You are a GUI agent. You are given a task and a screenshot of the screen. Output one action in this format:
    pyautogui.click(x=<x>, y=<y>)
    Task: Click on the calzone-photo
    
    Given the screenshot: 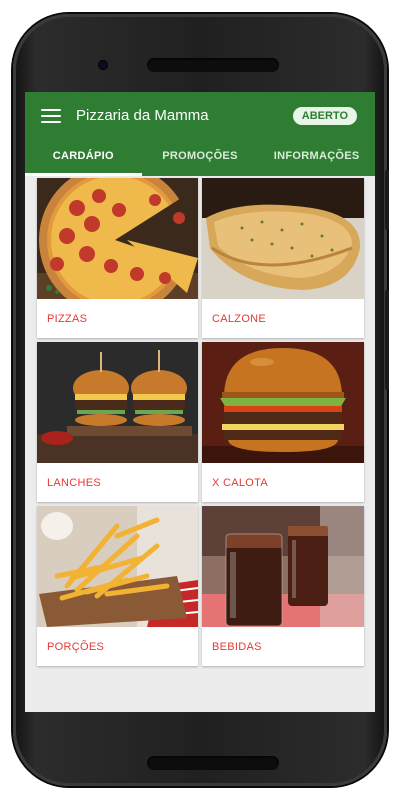 What is the action you would take?
    pyautogui.click(x=283, y=238)
    